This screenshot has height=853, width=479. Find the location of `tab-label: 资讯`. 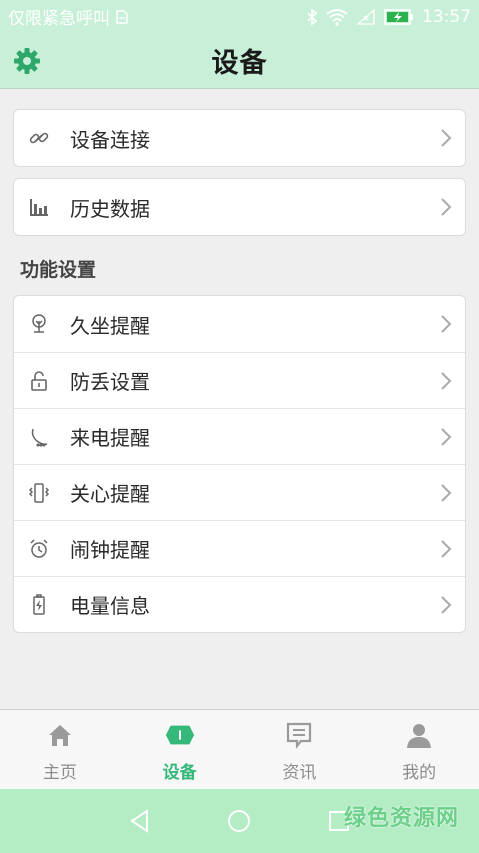

tab-label: 资讯 is located at coordinates (299, 773).